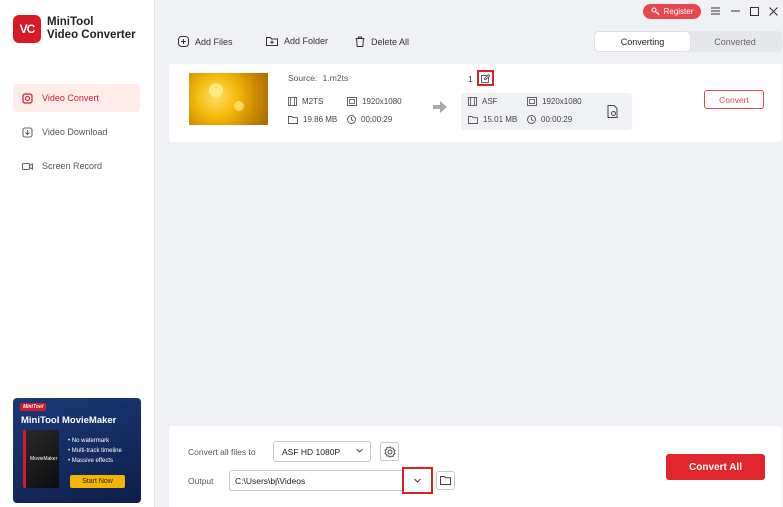 The height and width of the screenshot is (507, 783). I want to click on register-button: Register, so click(672, 11).